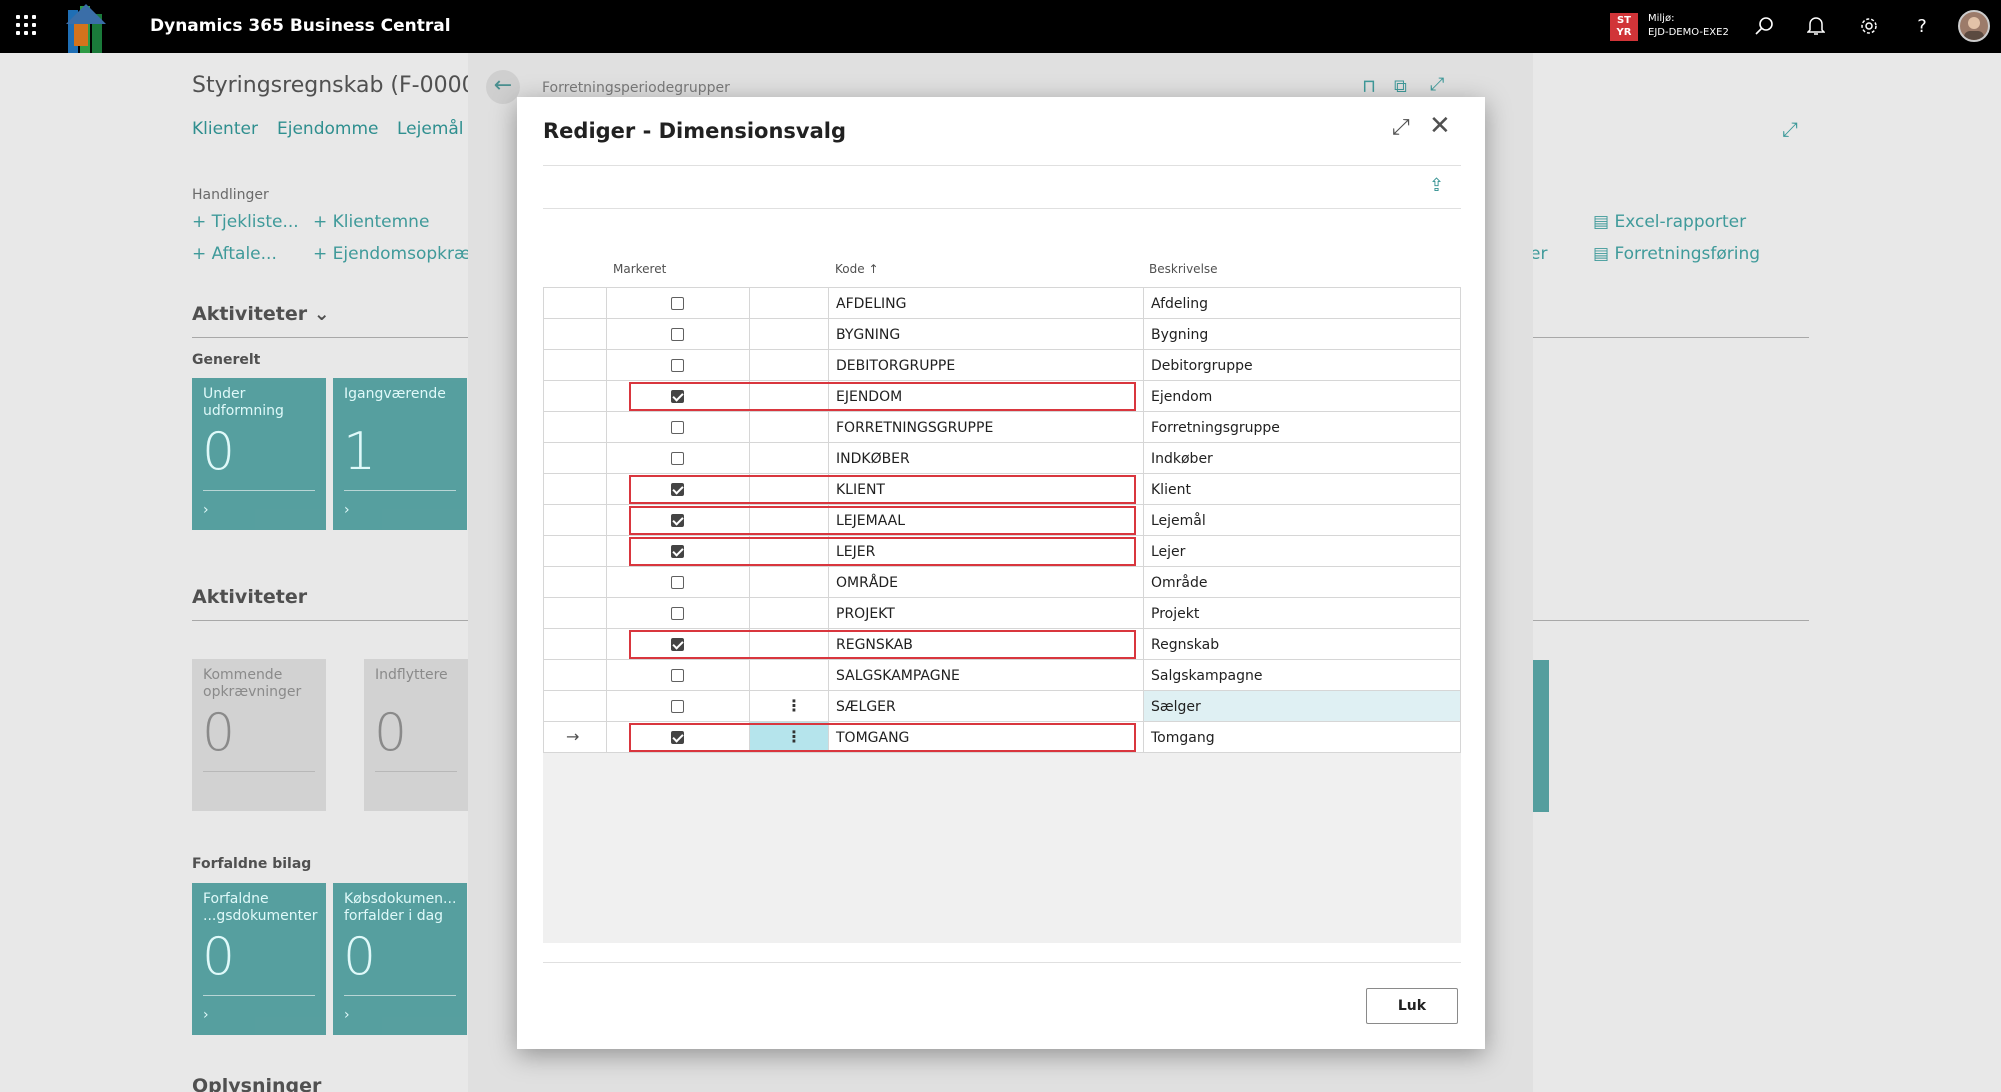 The height and width of the screenshot is (1092, 2001). What do you see at coordinates (1302, 334) in the screenshot?
I see `description-cell: Bygning` at bounding box center [1302, 334].